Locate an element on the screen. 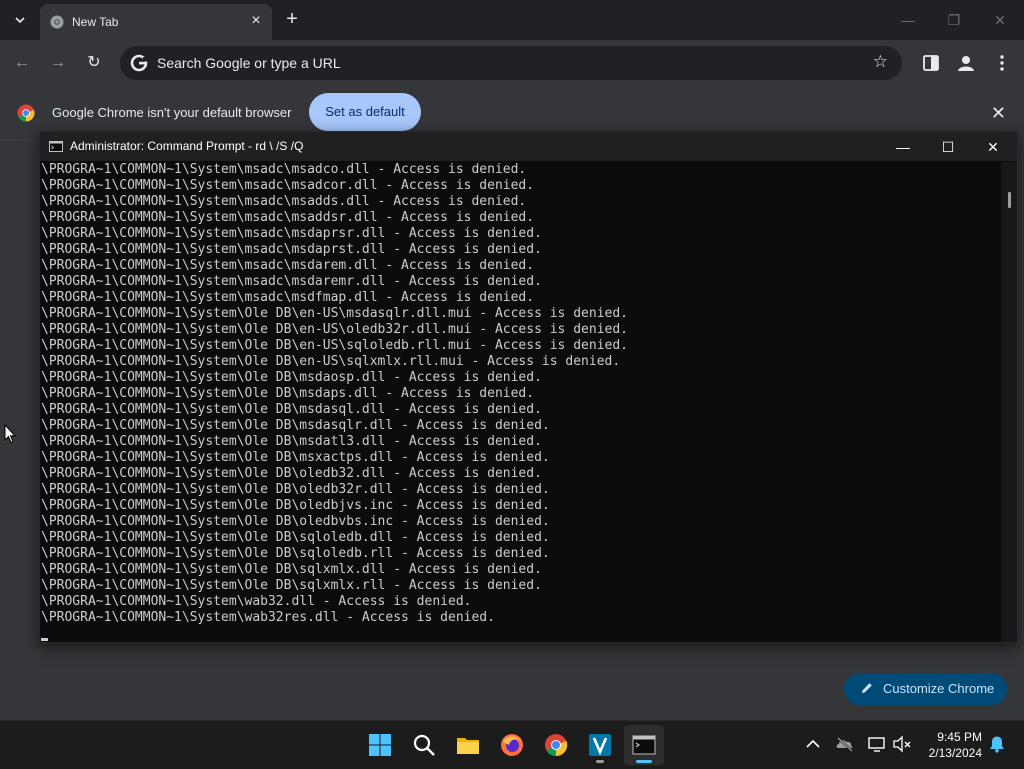 The height and width of the screenshot is (769, 1024). back-button: ← is located at coordinates (22, 63).